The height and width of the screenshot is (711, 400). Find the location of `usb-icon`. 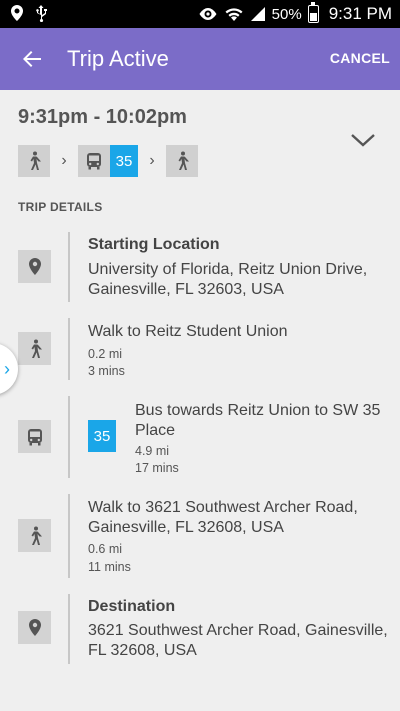

usb-icon is located at coordinates (41, 13).